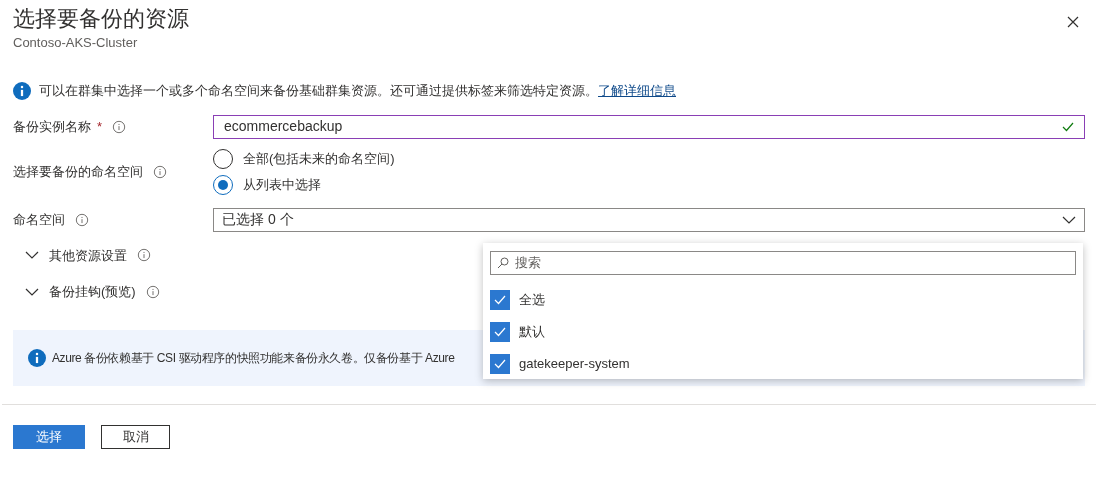 The width and height of the screenshot is (1098, 485). What do you see at coordinates (49, 436) in the screenshot?
I see `select-button: 选择` at bounding box center [49, 436].